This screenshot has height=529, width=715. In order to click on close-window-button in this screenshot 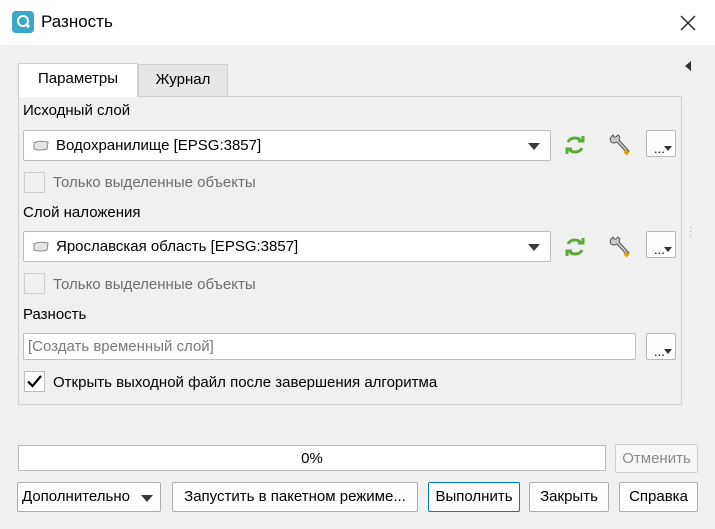, I will do `click(688, 23)`.